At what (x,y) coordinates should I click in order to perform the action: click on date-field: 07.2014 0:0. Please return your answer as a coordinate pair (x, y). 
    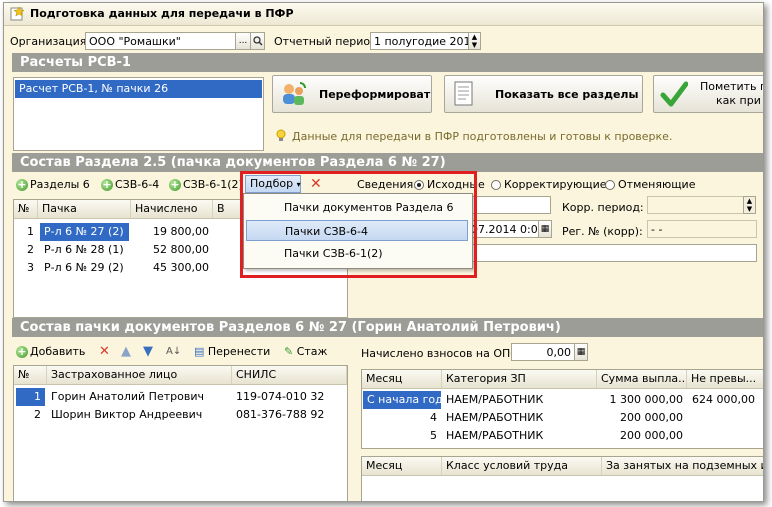
    Looking at the image, I should click on (503, 229).